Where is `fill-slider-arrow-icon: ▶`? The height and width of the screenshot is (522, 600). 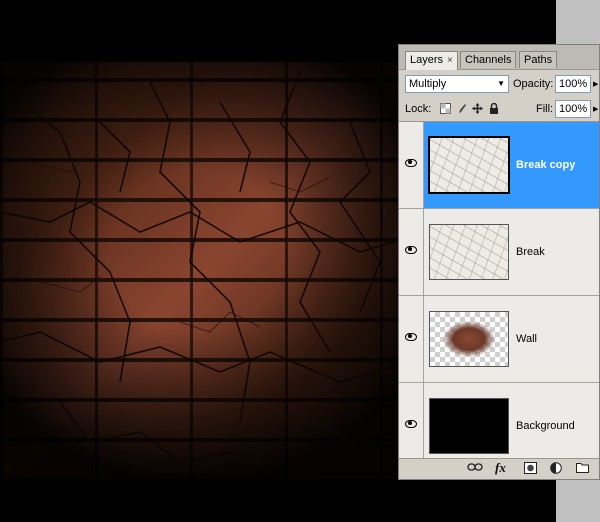
fill-slider-arrow-icon: ▶ is located at coordinates (595, 109).